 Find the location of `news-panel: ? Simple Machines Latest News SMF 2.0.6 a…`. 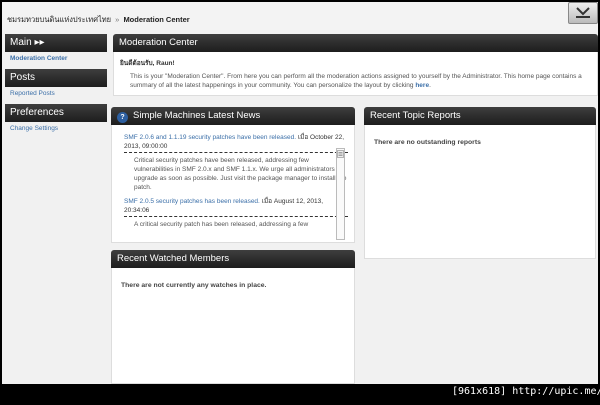

news-panel: ? Simple Machines Latest News SMF 2.0.6 a… is located at coordinates (233, 175).